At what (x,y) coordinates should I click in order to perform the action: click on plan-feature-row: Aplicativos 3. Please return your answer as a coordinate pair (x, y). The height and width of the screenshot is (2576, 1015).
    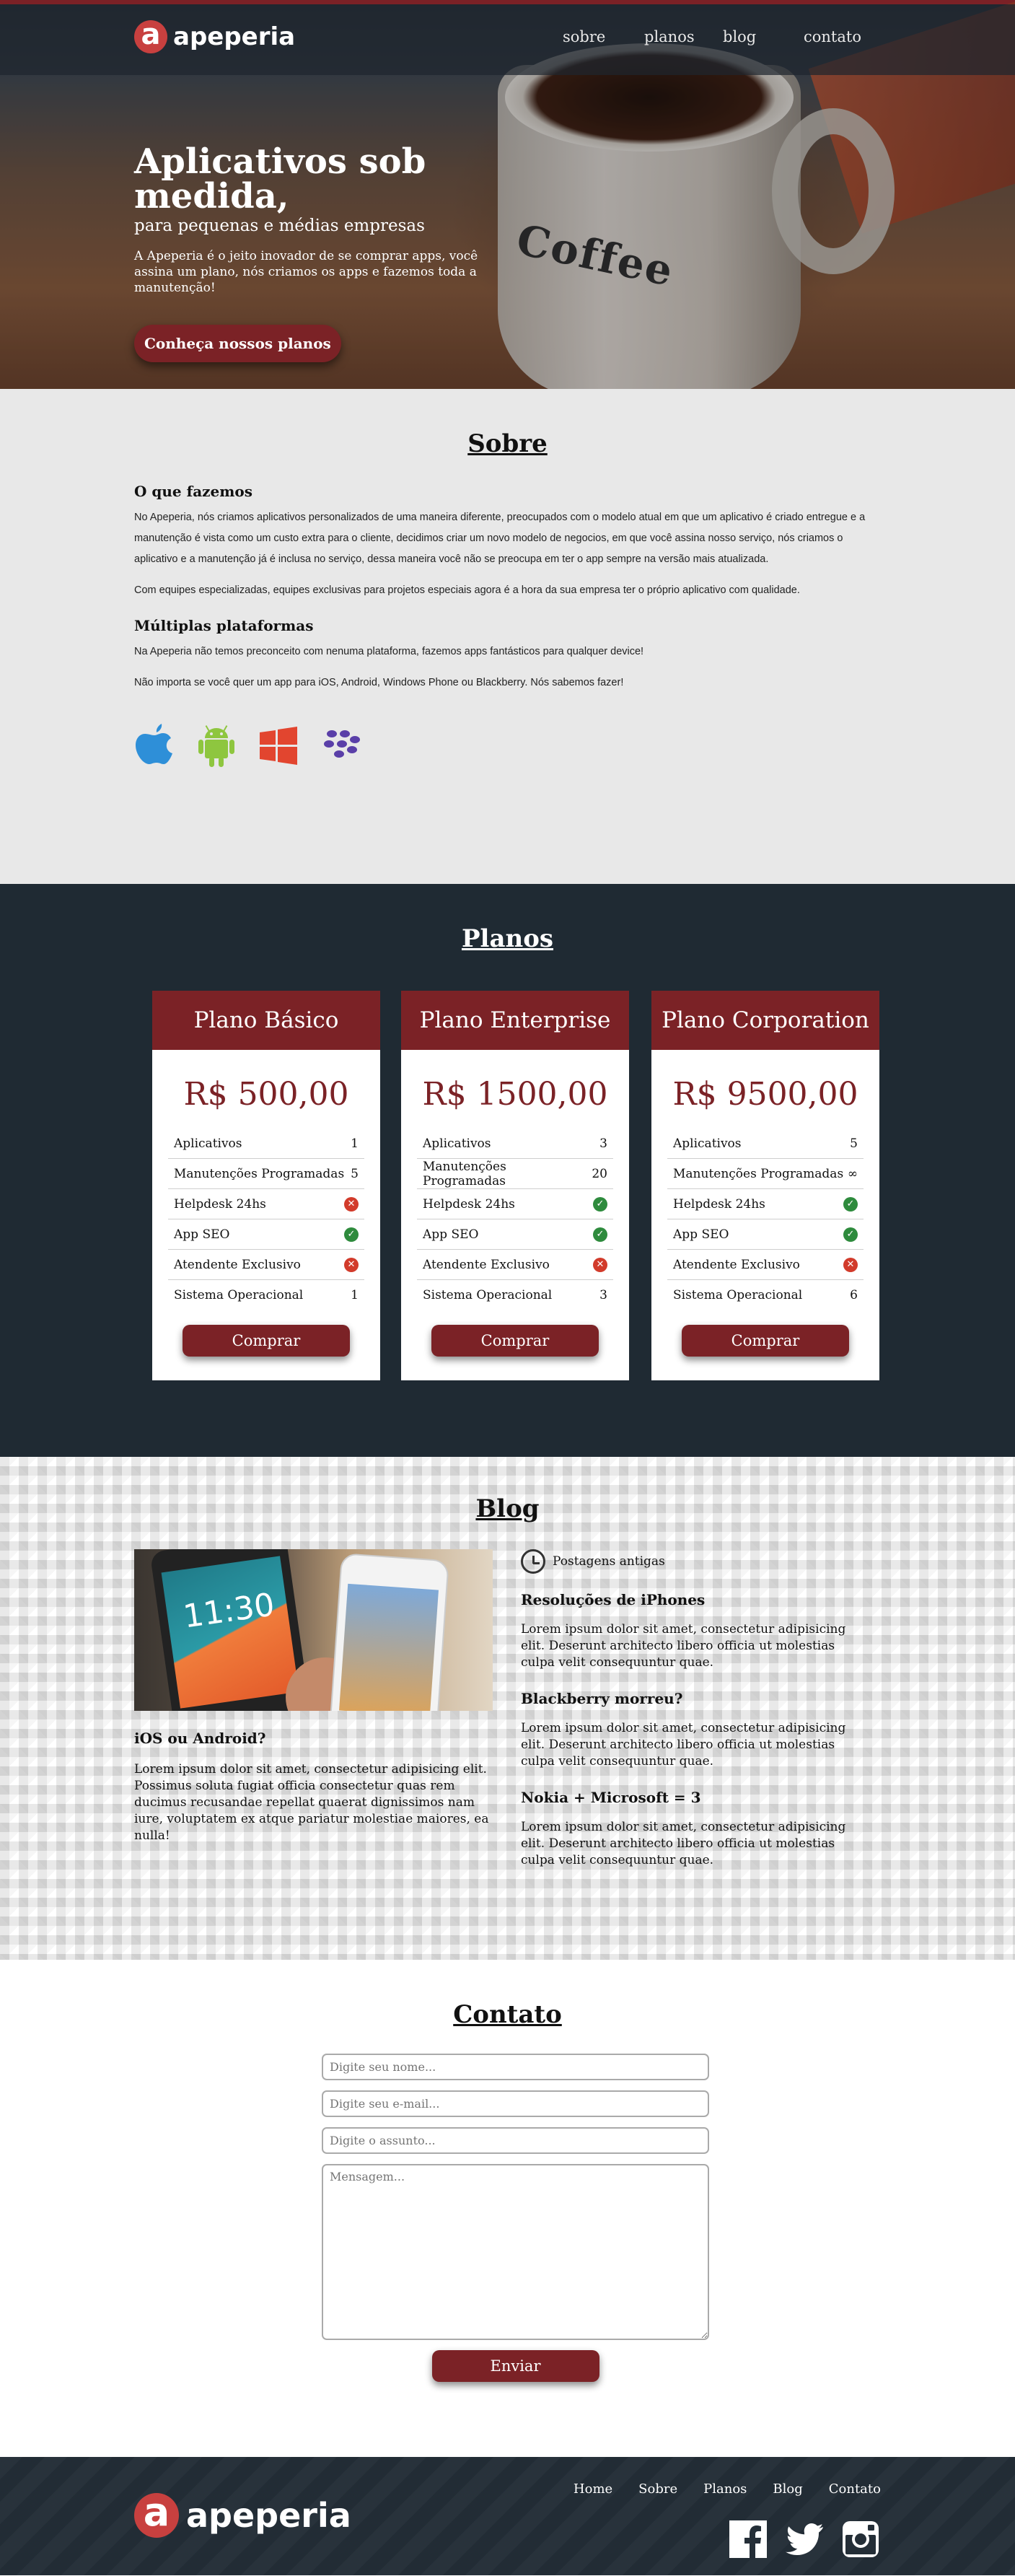
    Looking at the image, I should click on (515, 1144).